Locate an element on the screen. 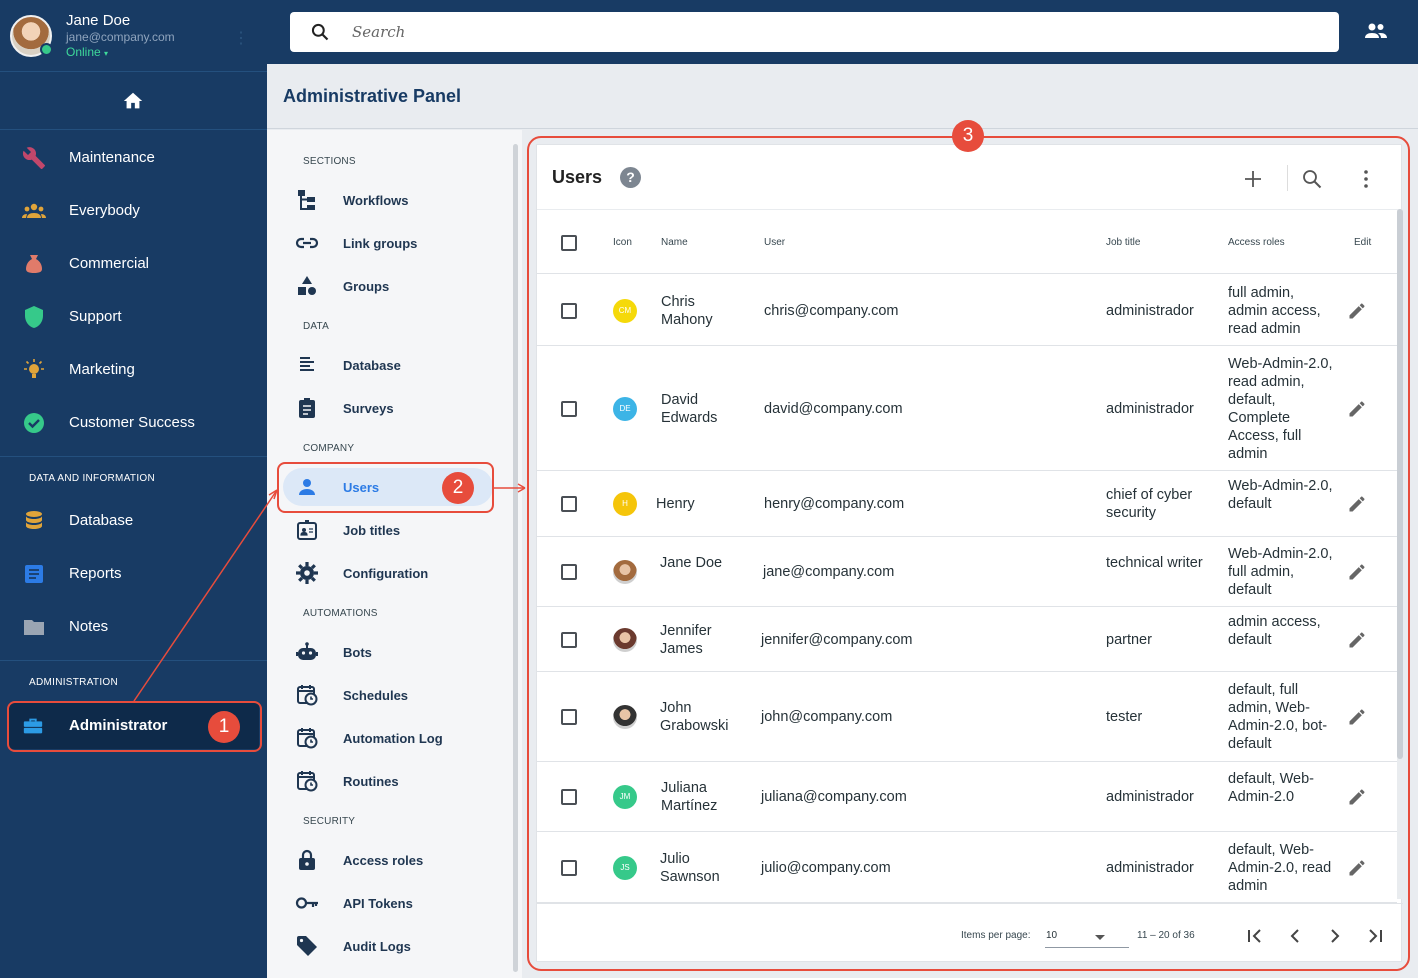 This screenshot has height=978, width=1418. shapes-icon is located at coordinates (307, 285).